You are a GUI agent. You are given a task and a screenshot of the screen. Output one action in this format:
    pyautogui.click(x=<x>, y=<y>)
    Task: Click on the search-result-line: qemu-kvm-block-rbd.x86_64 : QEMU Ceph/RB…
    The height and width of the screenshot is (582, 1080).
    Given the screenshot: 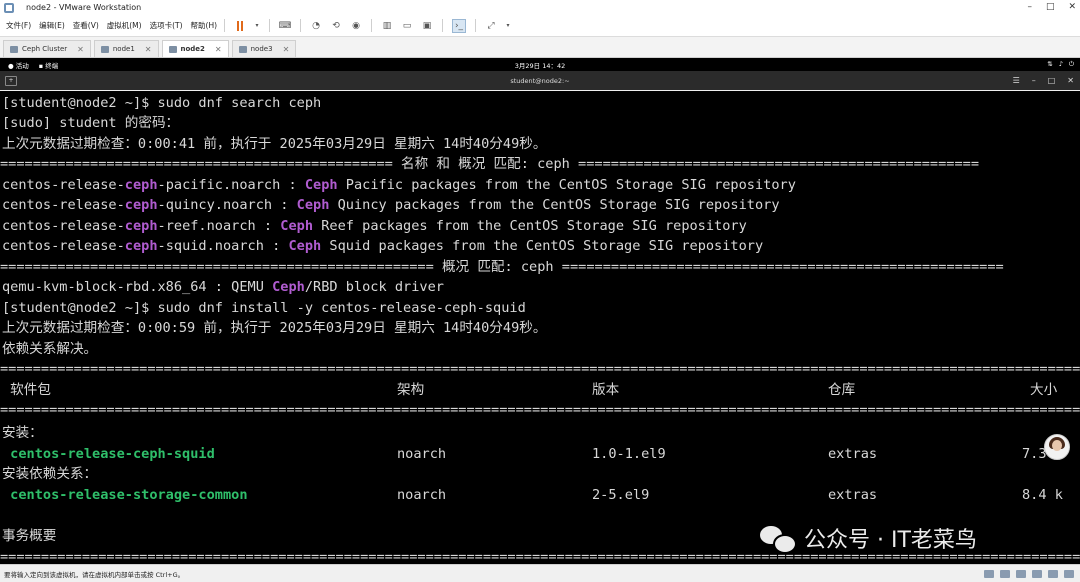 What is the action you would take?
    pyautogui.click(x=223, y=287)
    